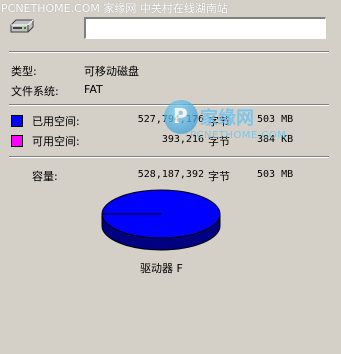 This screenshot has height=354, width=341. I want to click on drive-name-input, so click(205, 28).